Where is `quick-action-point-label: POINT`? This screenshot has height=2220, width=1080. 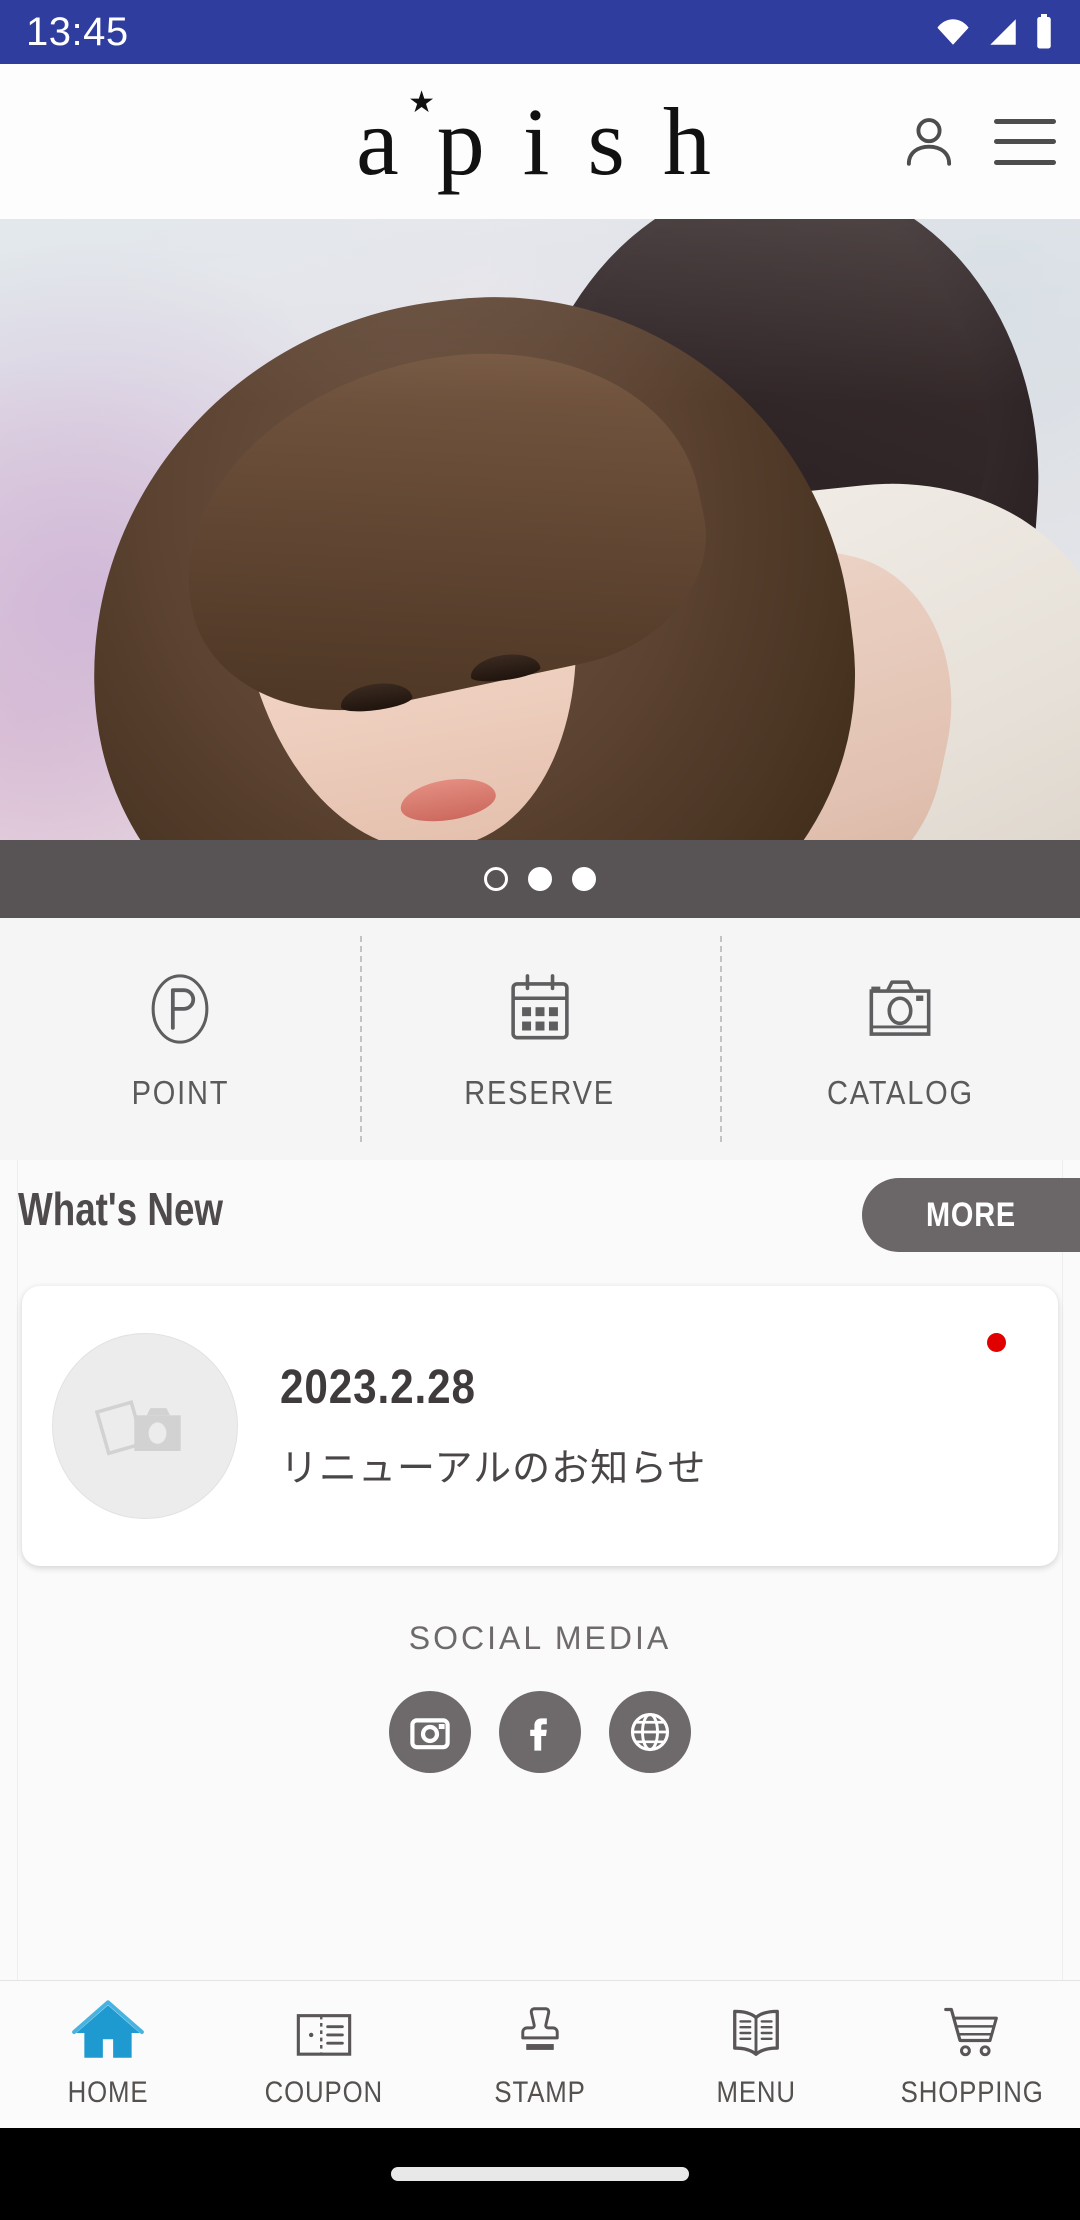
quick-action-point-label: POINT is located at coordinates (180, 1092).